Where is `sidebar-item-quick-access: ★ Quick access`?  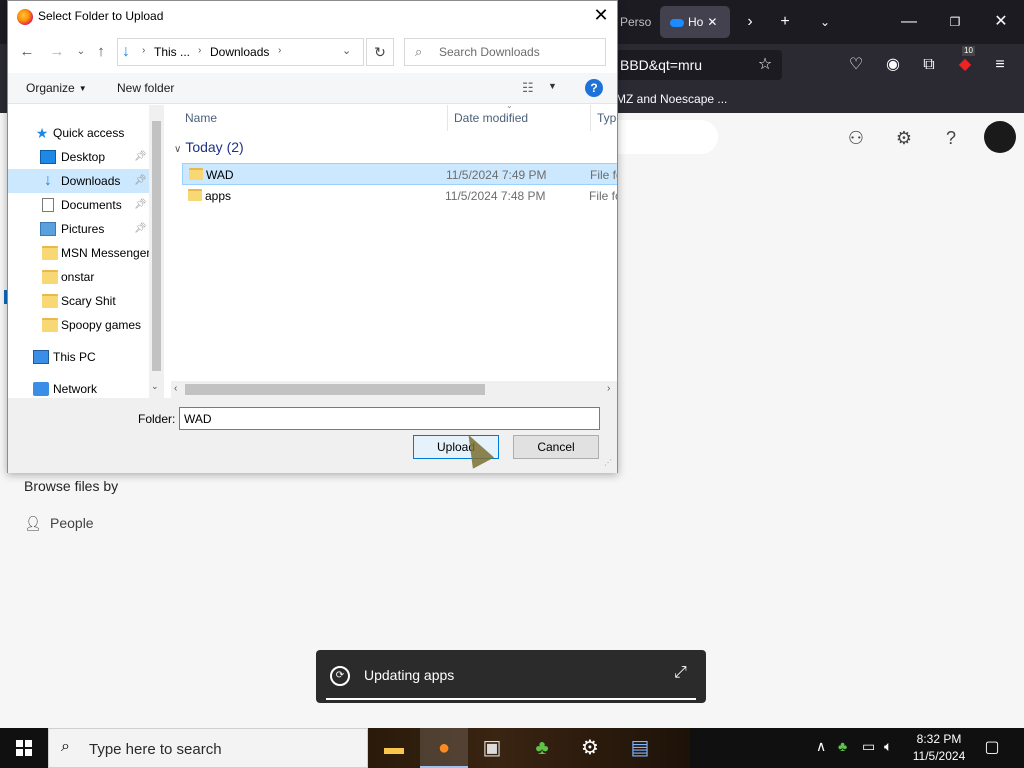
sidebar-item-quick-access: ★ Quick access is located at coordinates (78, 133).